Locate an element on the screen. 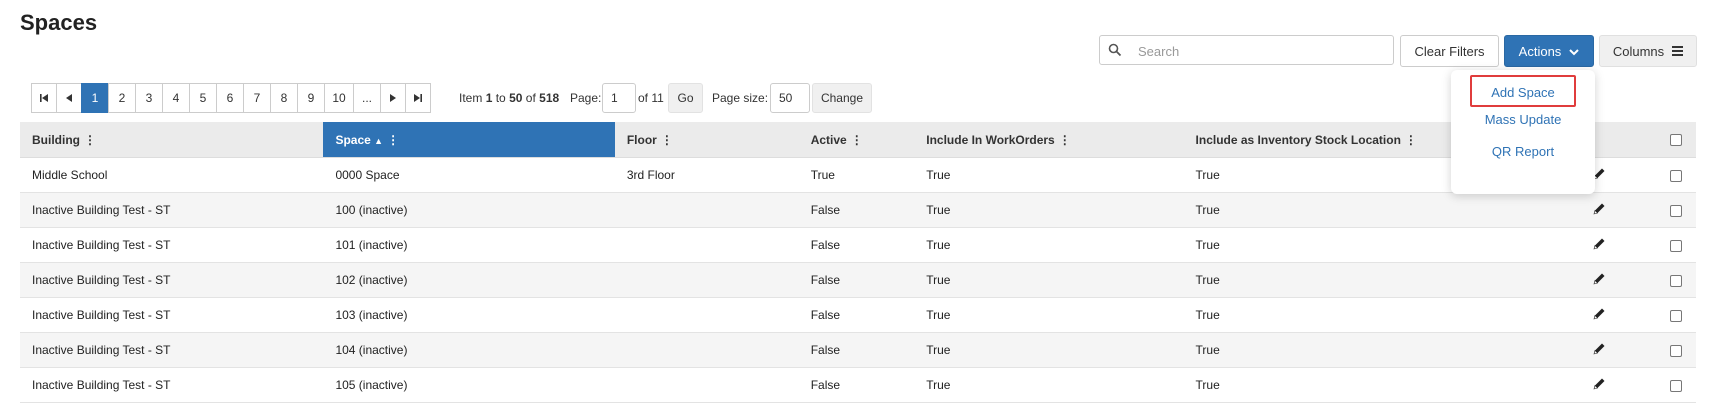 Image resolution: width=1710 pixels, height=403 pixels. page-size-input is located at coordinates (790, 98).